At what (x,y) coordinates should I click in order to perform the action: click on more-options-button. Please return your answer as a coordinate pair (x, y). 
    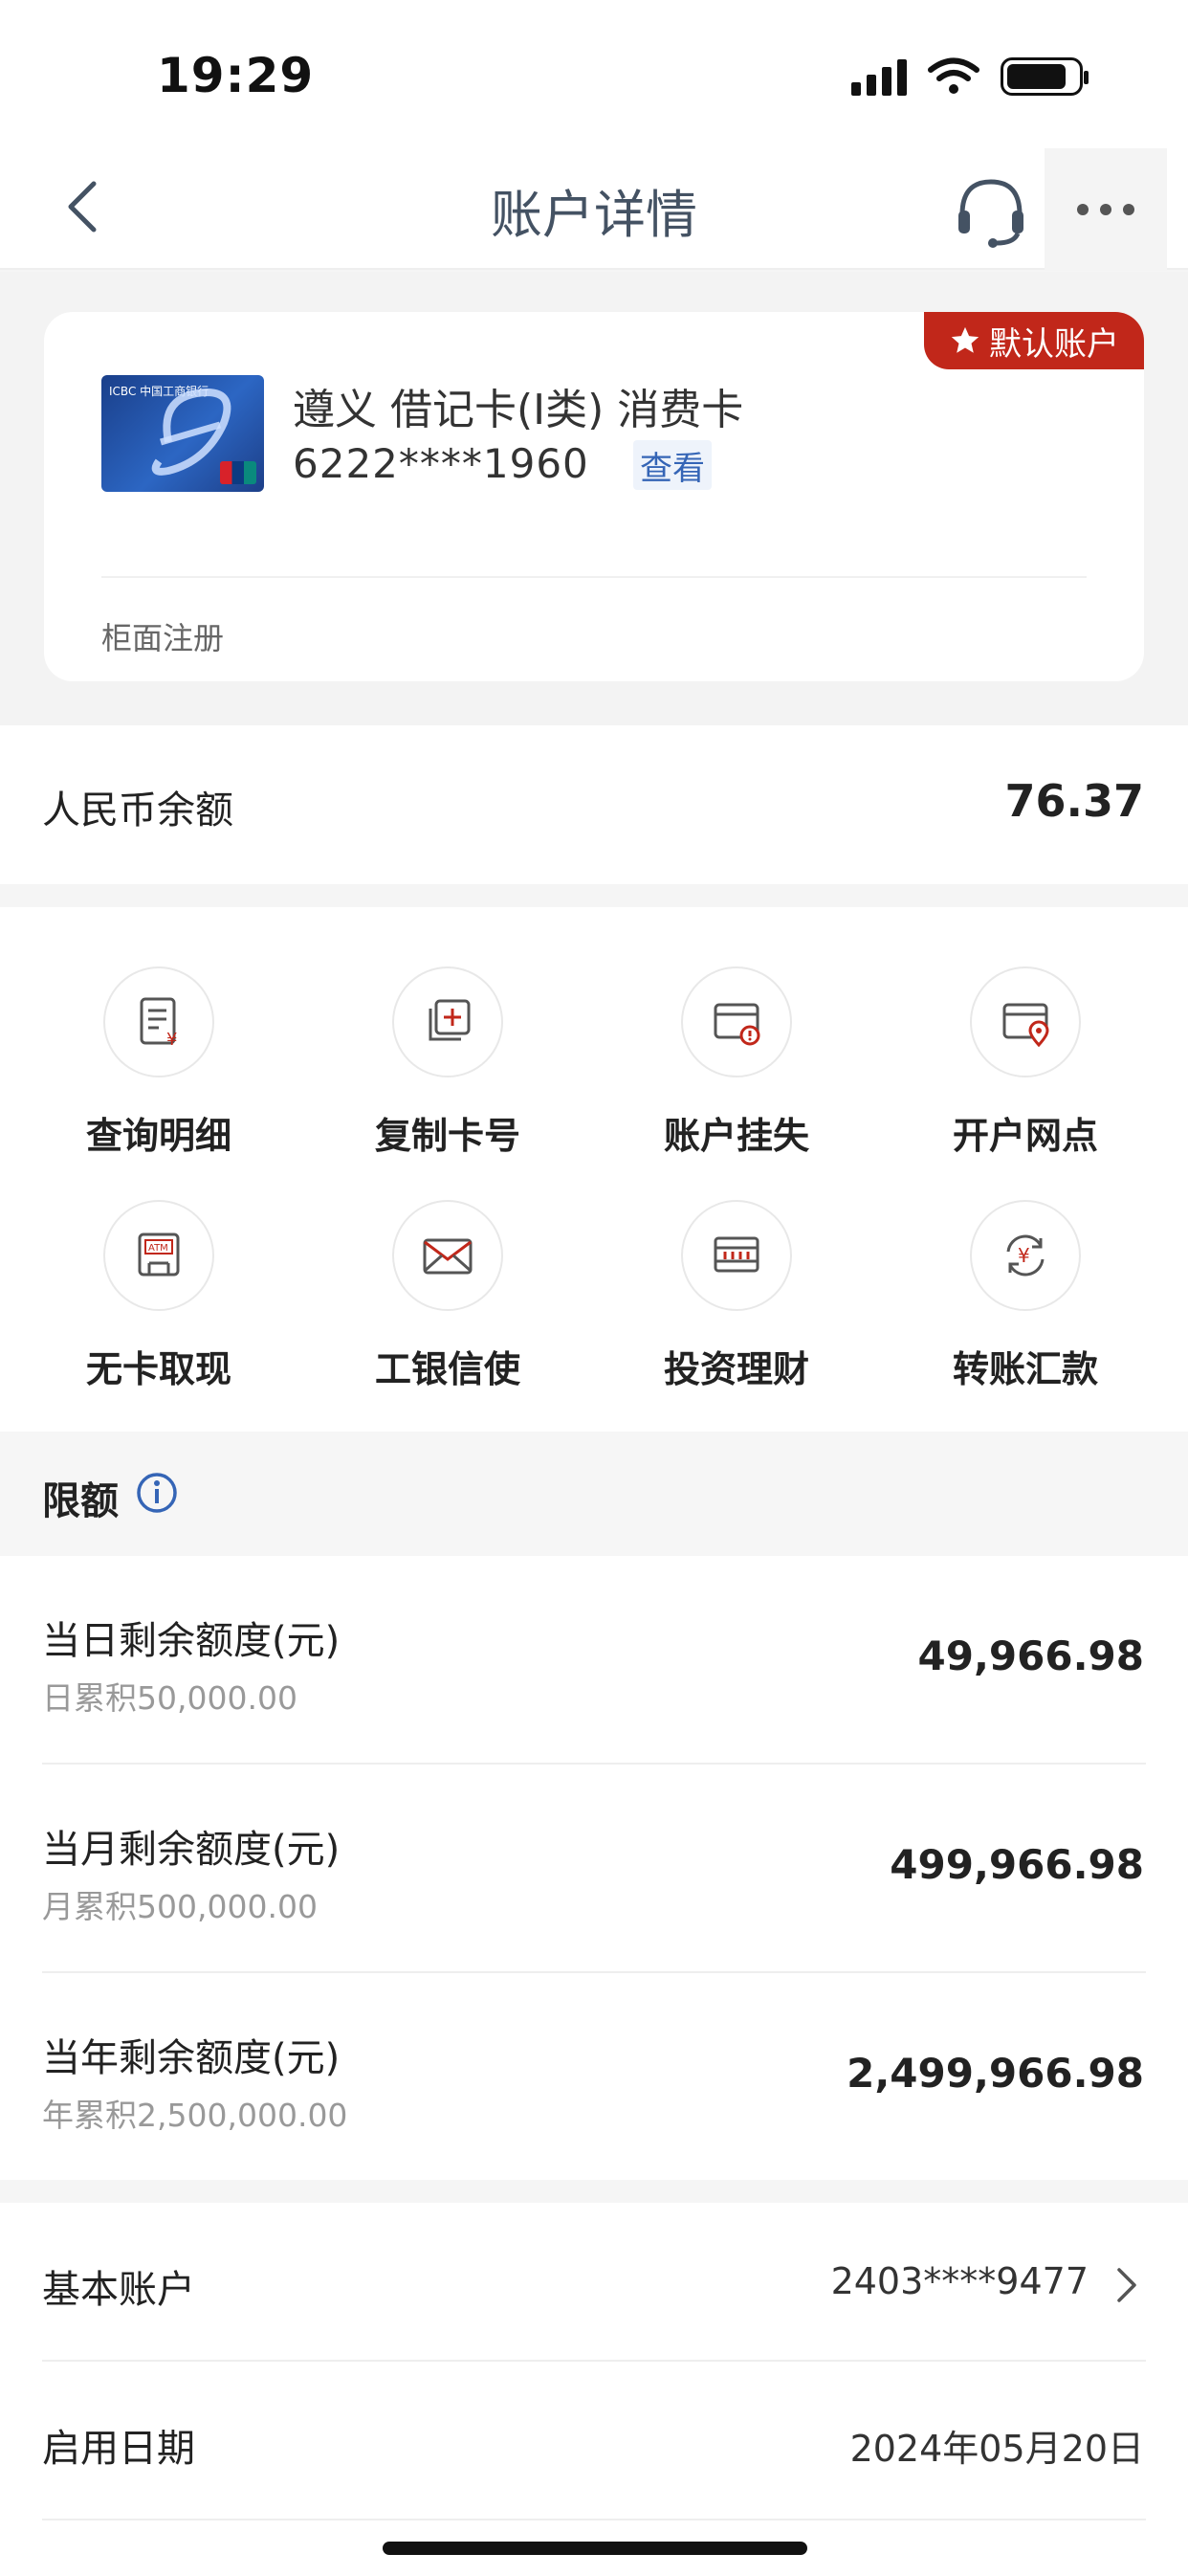
    Looking at the image, I should click on (1106, 209).